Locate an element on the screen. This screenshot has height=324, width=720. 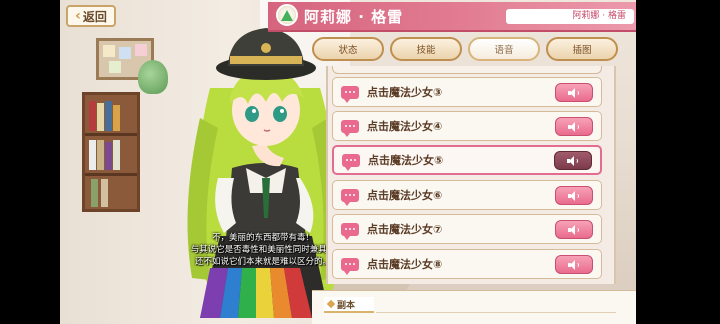
potted-plant is located at coordinates (153, 77).